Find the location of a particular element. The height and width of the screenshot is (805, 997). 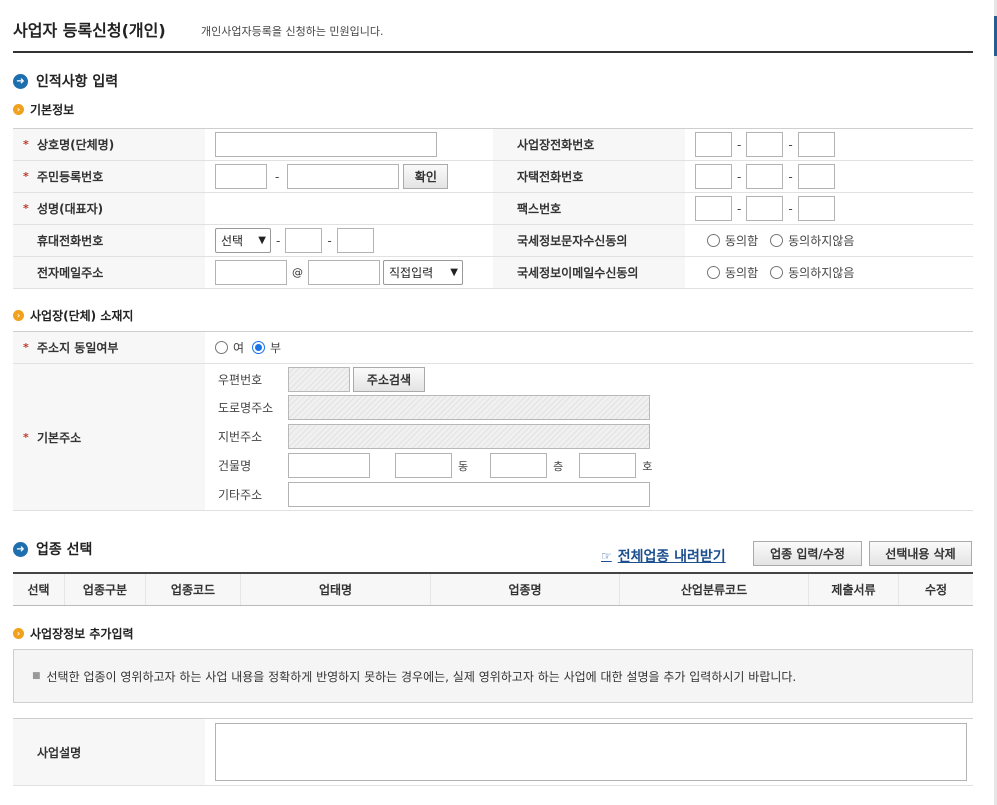

business-description-textarea is located at coordinates (591, 752).